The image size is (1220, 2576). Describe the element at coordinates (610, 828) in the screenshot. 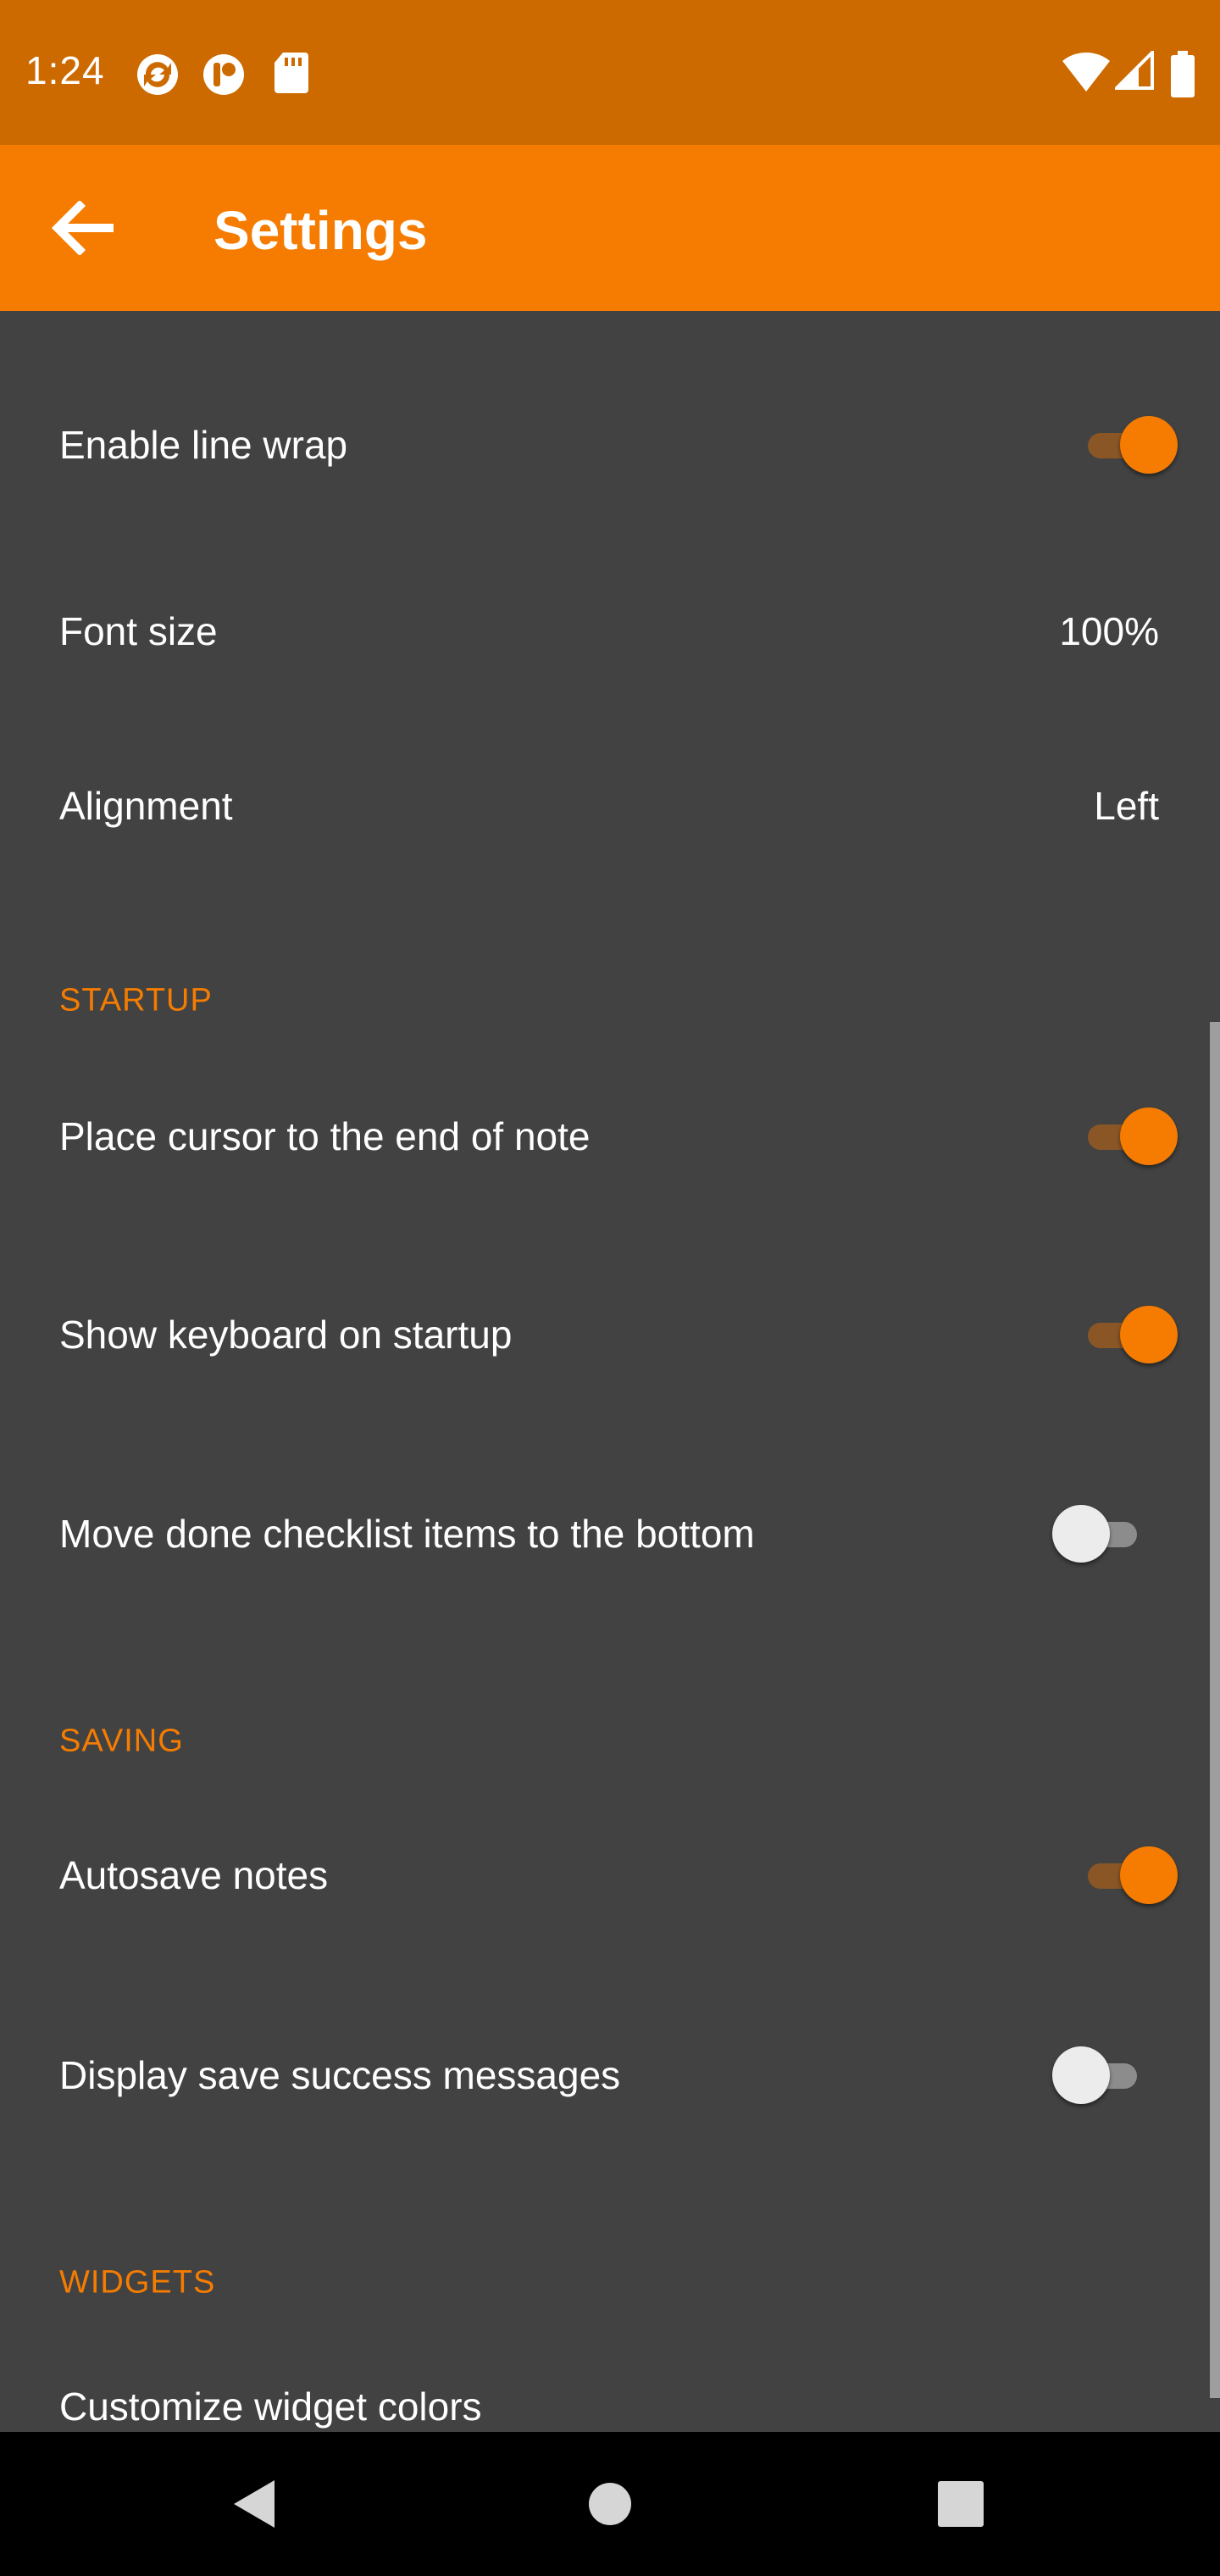

I see `pref-alignment: Alignment Left` at that location.